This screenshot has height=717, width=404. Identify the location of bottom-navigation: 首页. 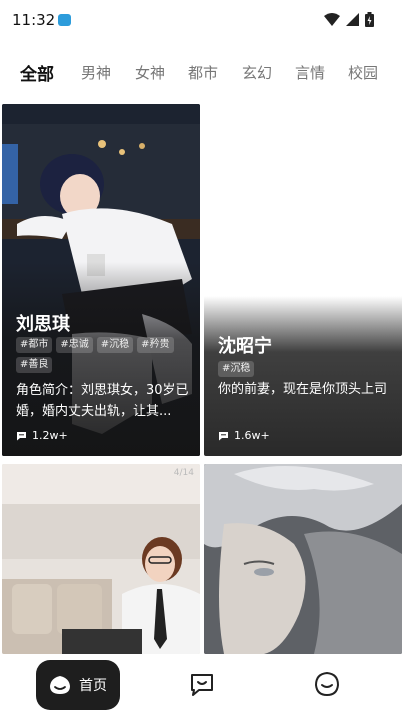
(202, 685).